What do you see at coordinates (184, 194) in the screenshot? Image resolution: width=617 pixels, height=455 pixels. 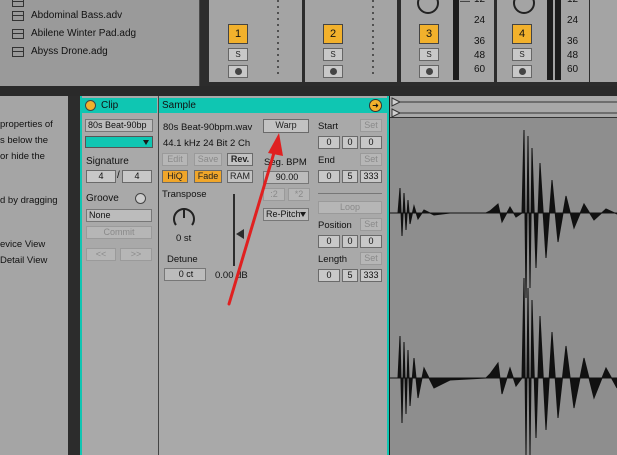 I see `transpose-label: Transpose` at bounding box center [184, 194].